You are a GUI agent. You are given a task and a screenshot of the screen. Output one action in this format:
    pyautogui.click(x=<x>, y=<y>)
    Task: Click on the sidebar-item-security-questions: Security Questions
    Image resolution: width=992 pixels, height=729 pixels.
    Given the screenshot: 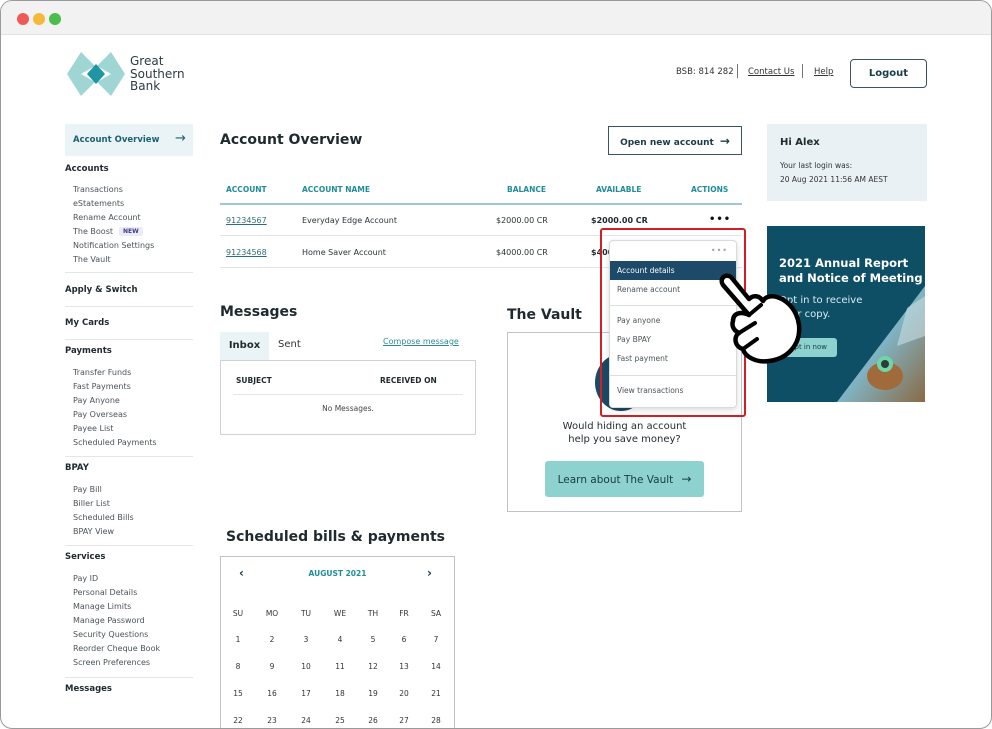 What is the action you would take?
    pyautogui.click(x=110, y=634)
    